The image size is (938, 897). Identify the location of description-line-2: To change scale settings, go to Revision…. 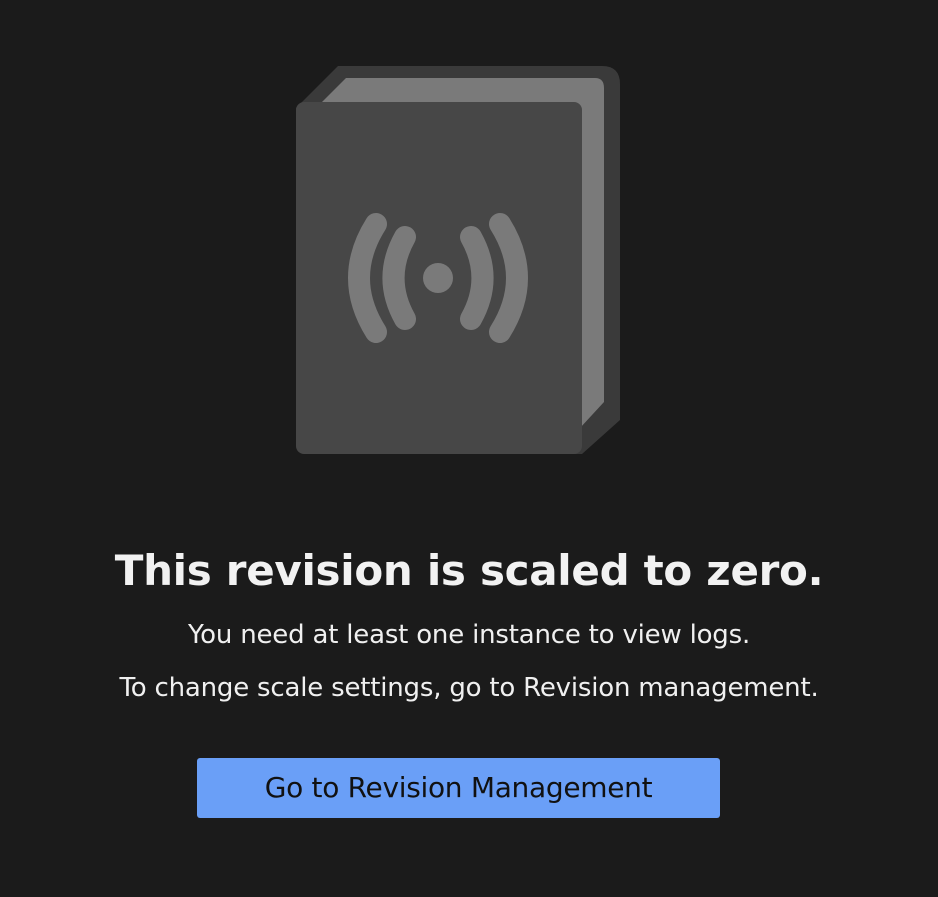
(469, 688).